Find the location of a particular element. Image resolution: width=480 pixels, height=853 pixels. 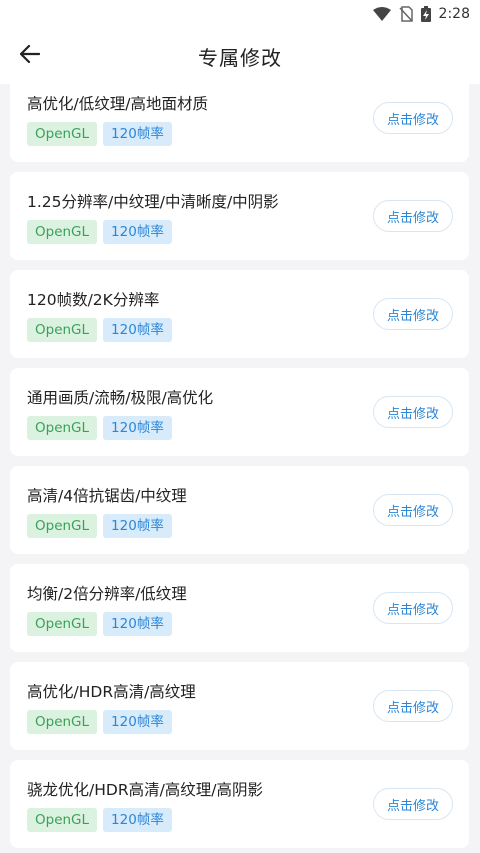

list-item: 1.25分辨率/中纹理/中清晰度/中阴影 OpenGL 120帧率 点击修改 is located at coordinates (239, 216).